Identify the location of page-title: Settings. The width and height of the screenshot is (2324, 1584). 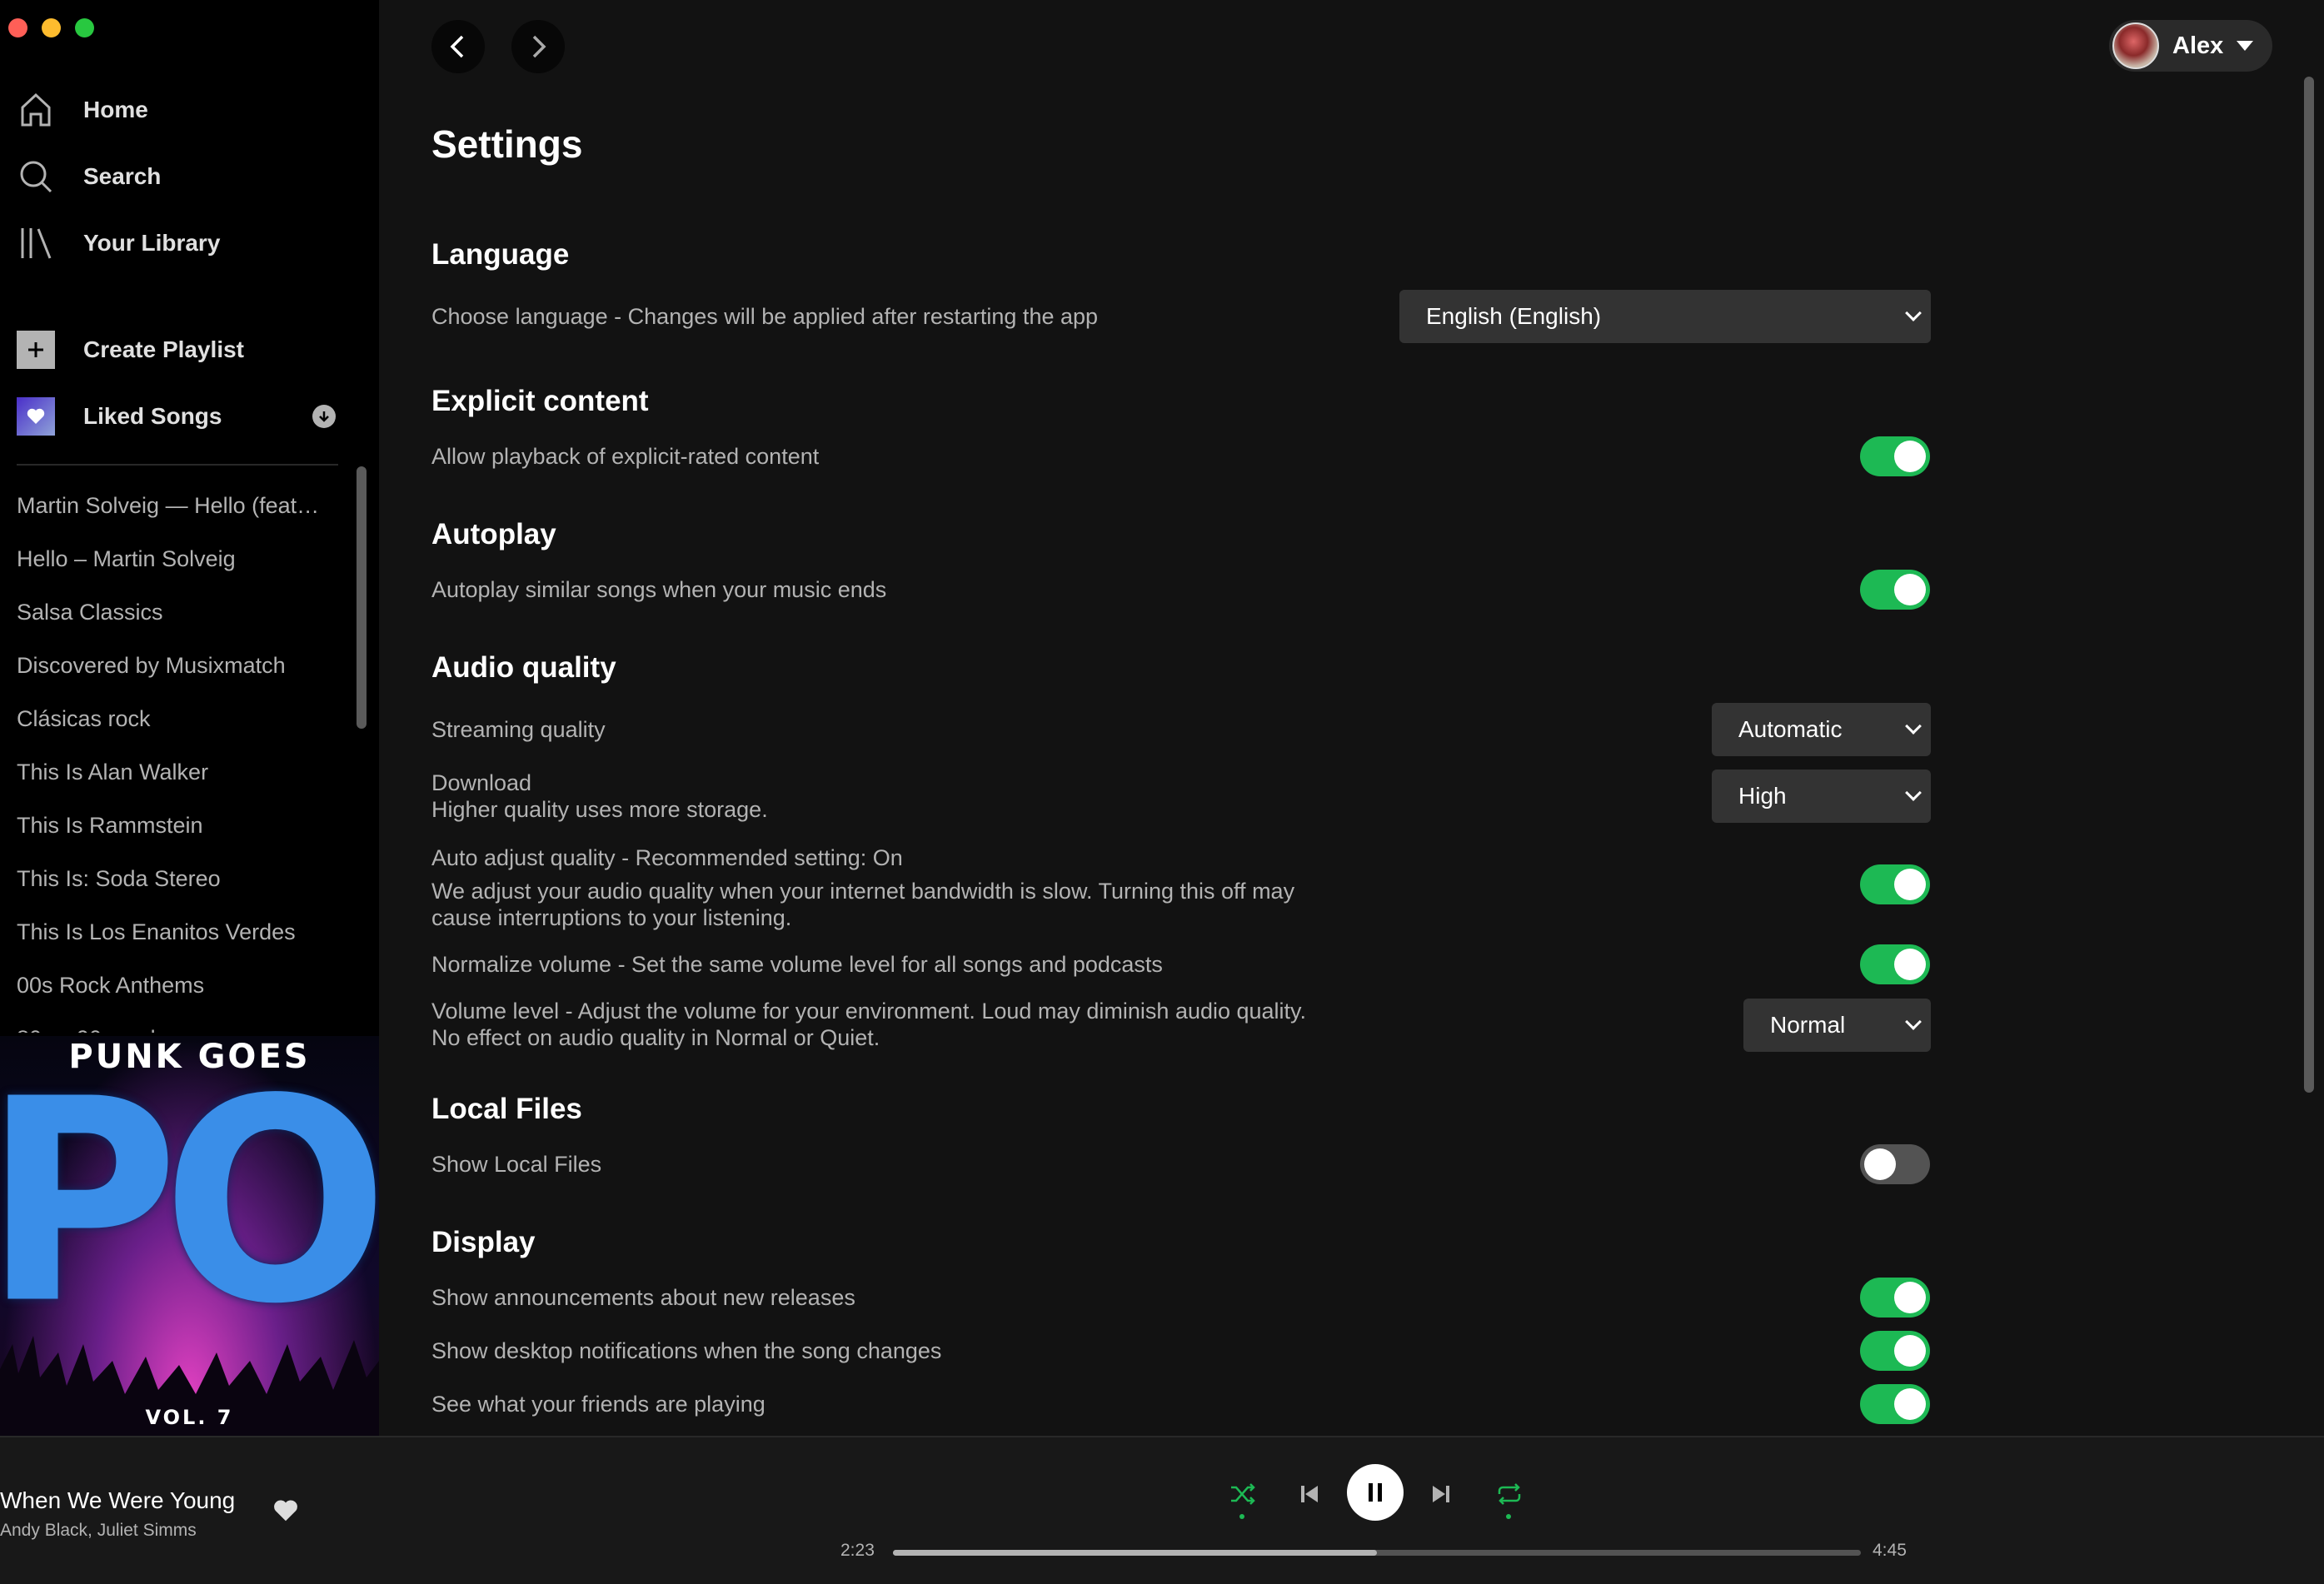
(507, 144).